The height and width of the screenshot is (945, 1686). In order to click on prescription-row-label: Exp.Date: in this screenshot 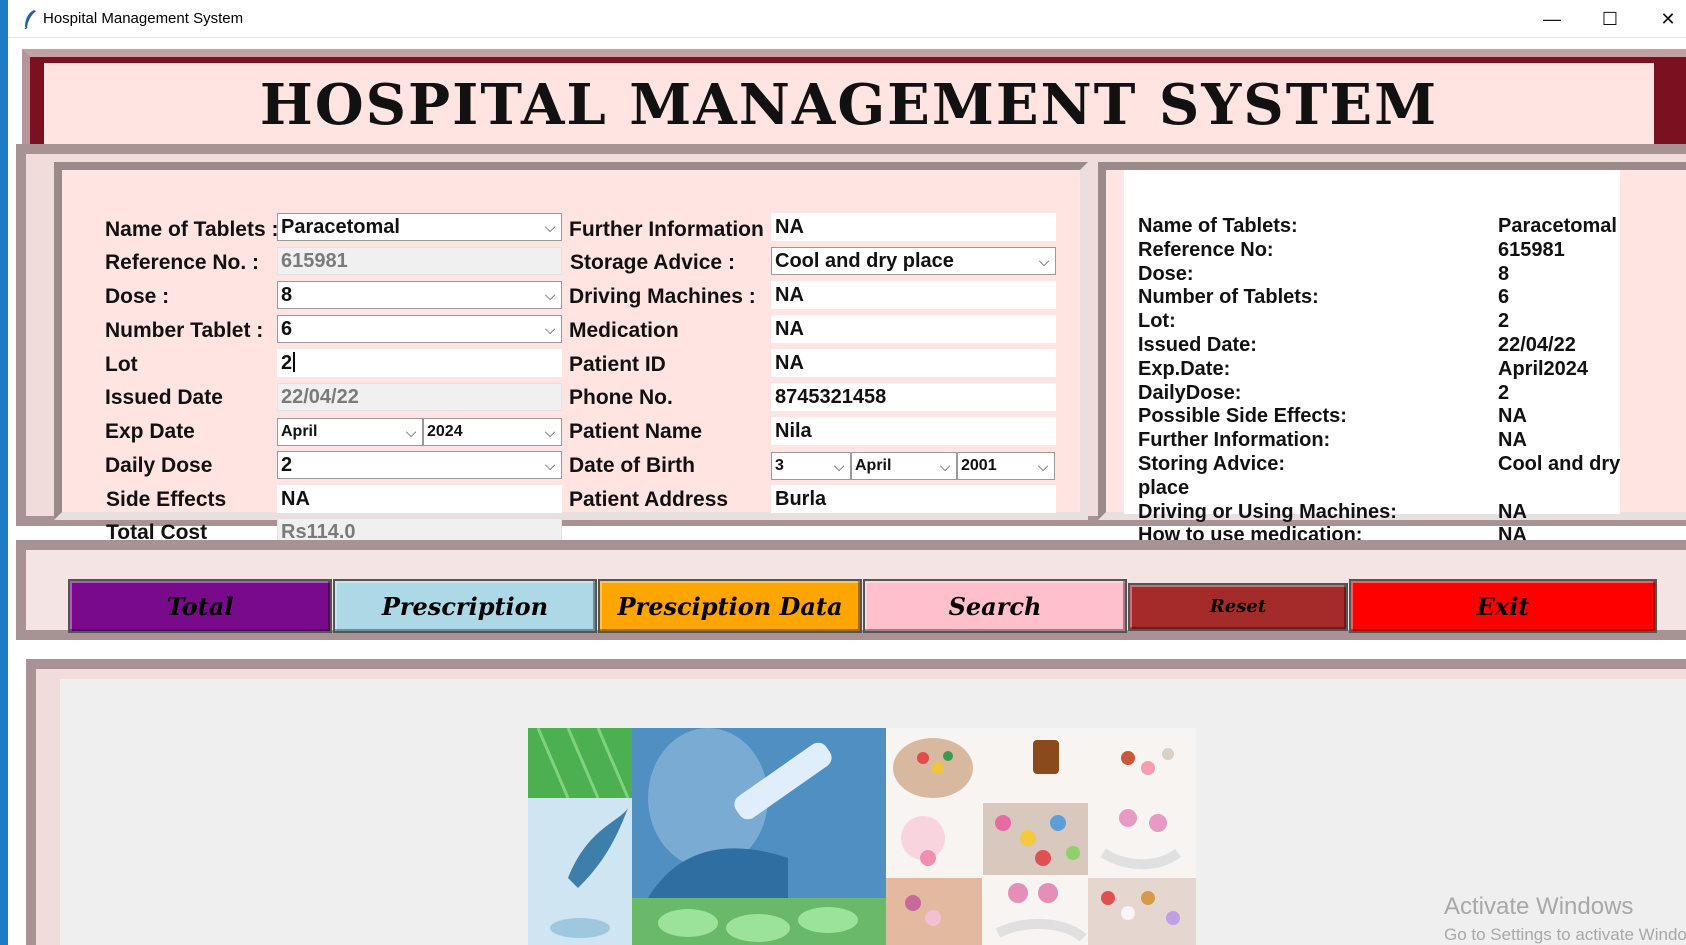, I will do `click(1184, 368)`.